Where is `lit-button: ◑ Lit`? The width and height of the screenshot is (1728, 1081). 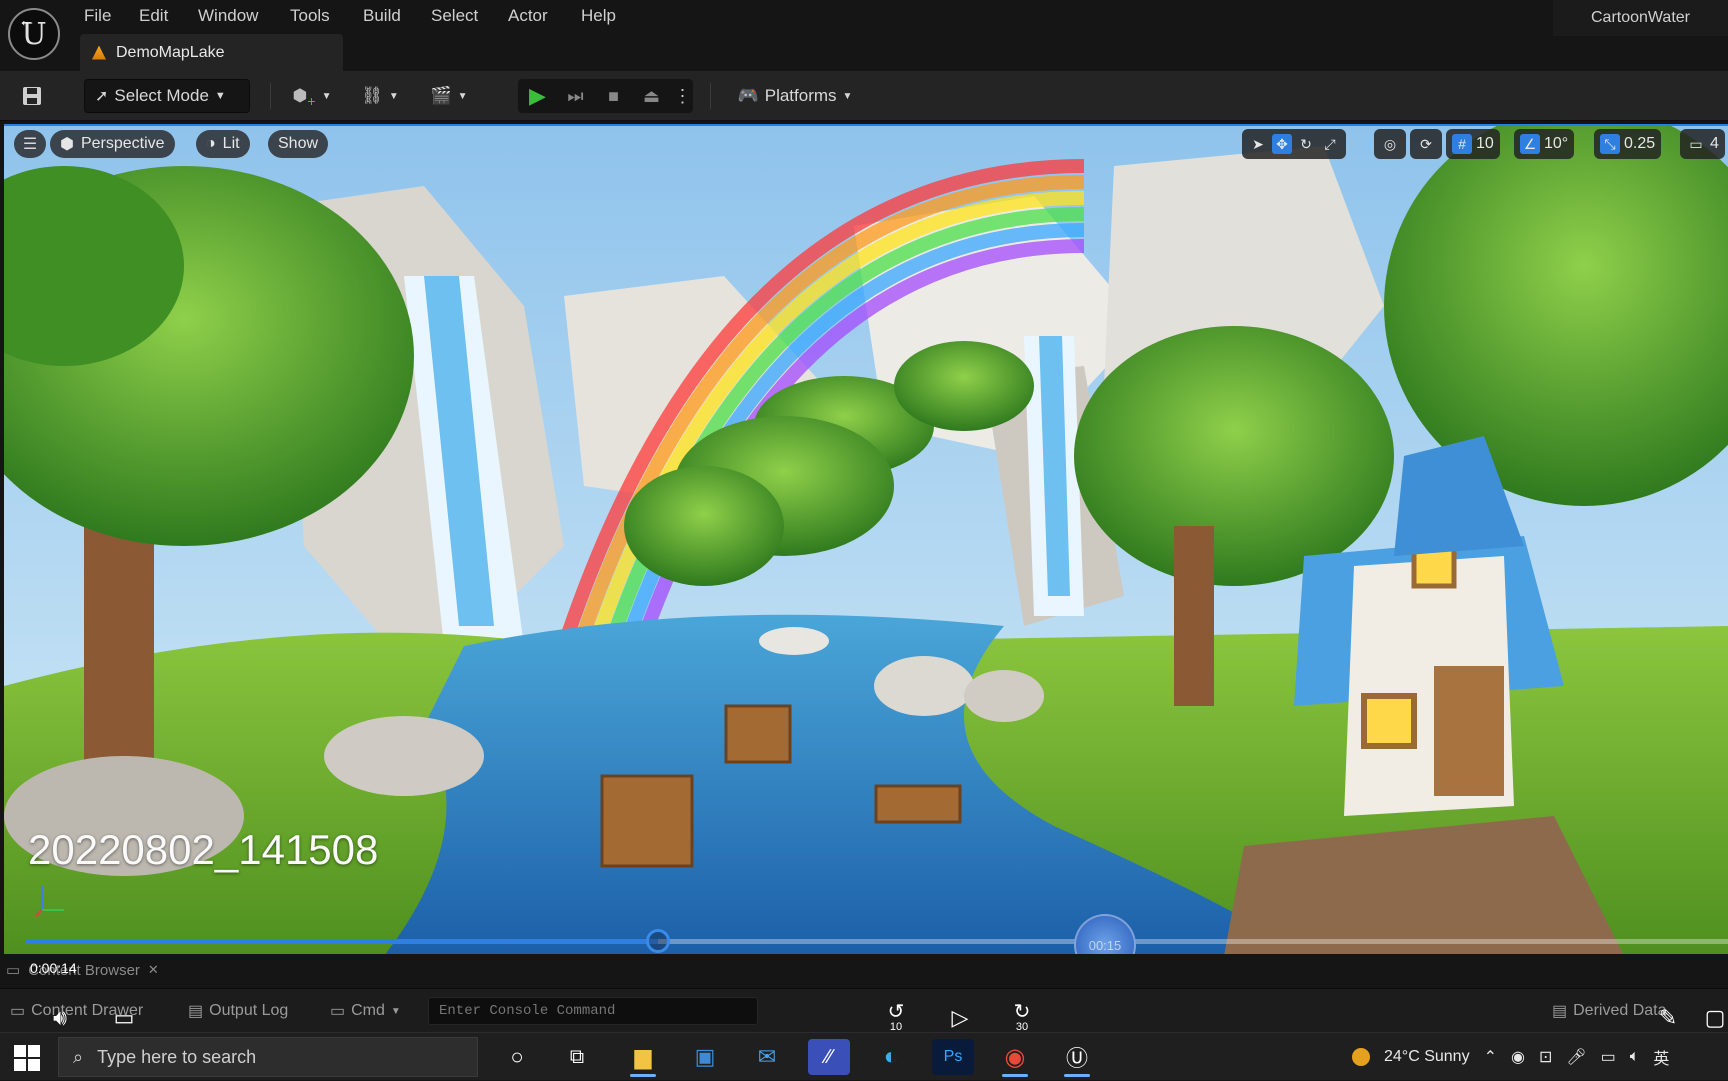
lit-button: ◑ Lit is located at coordinates (223, 144).